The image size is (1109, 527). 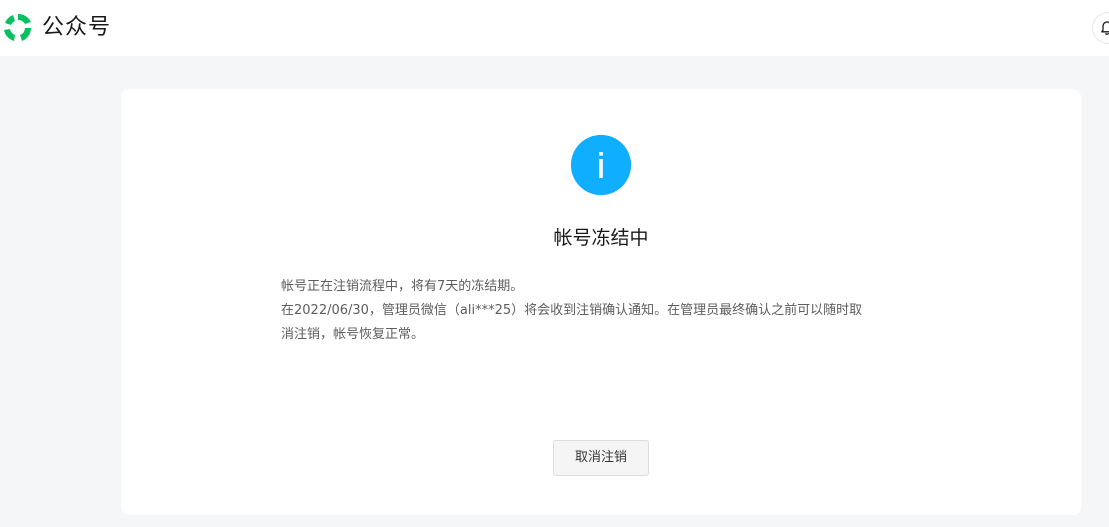 I want to click on brand-name: 公众号, so click(x=77, y=27).